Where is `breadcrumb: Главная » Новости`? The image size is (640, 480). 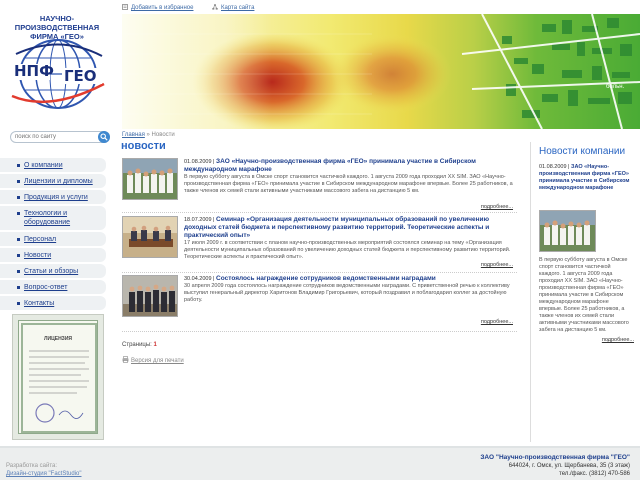 breadcrumb: Главная » Новости is located at coordinates (148, 135).